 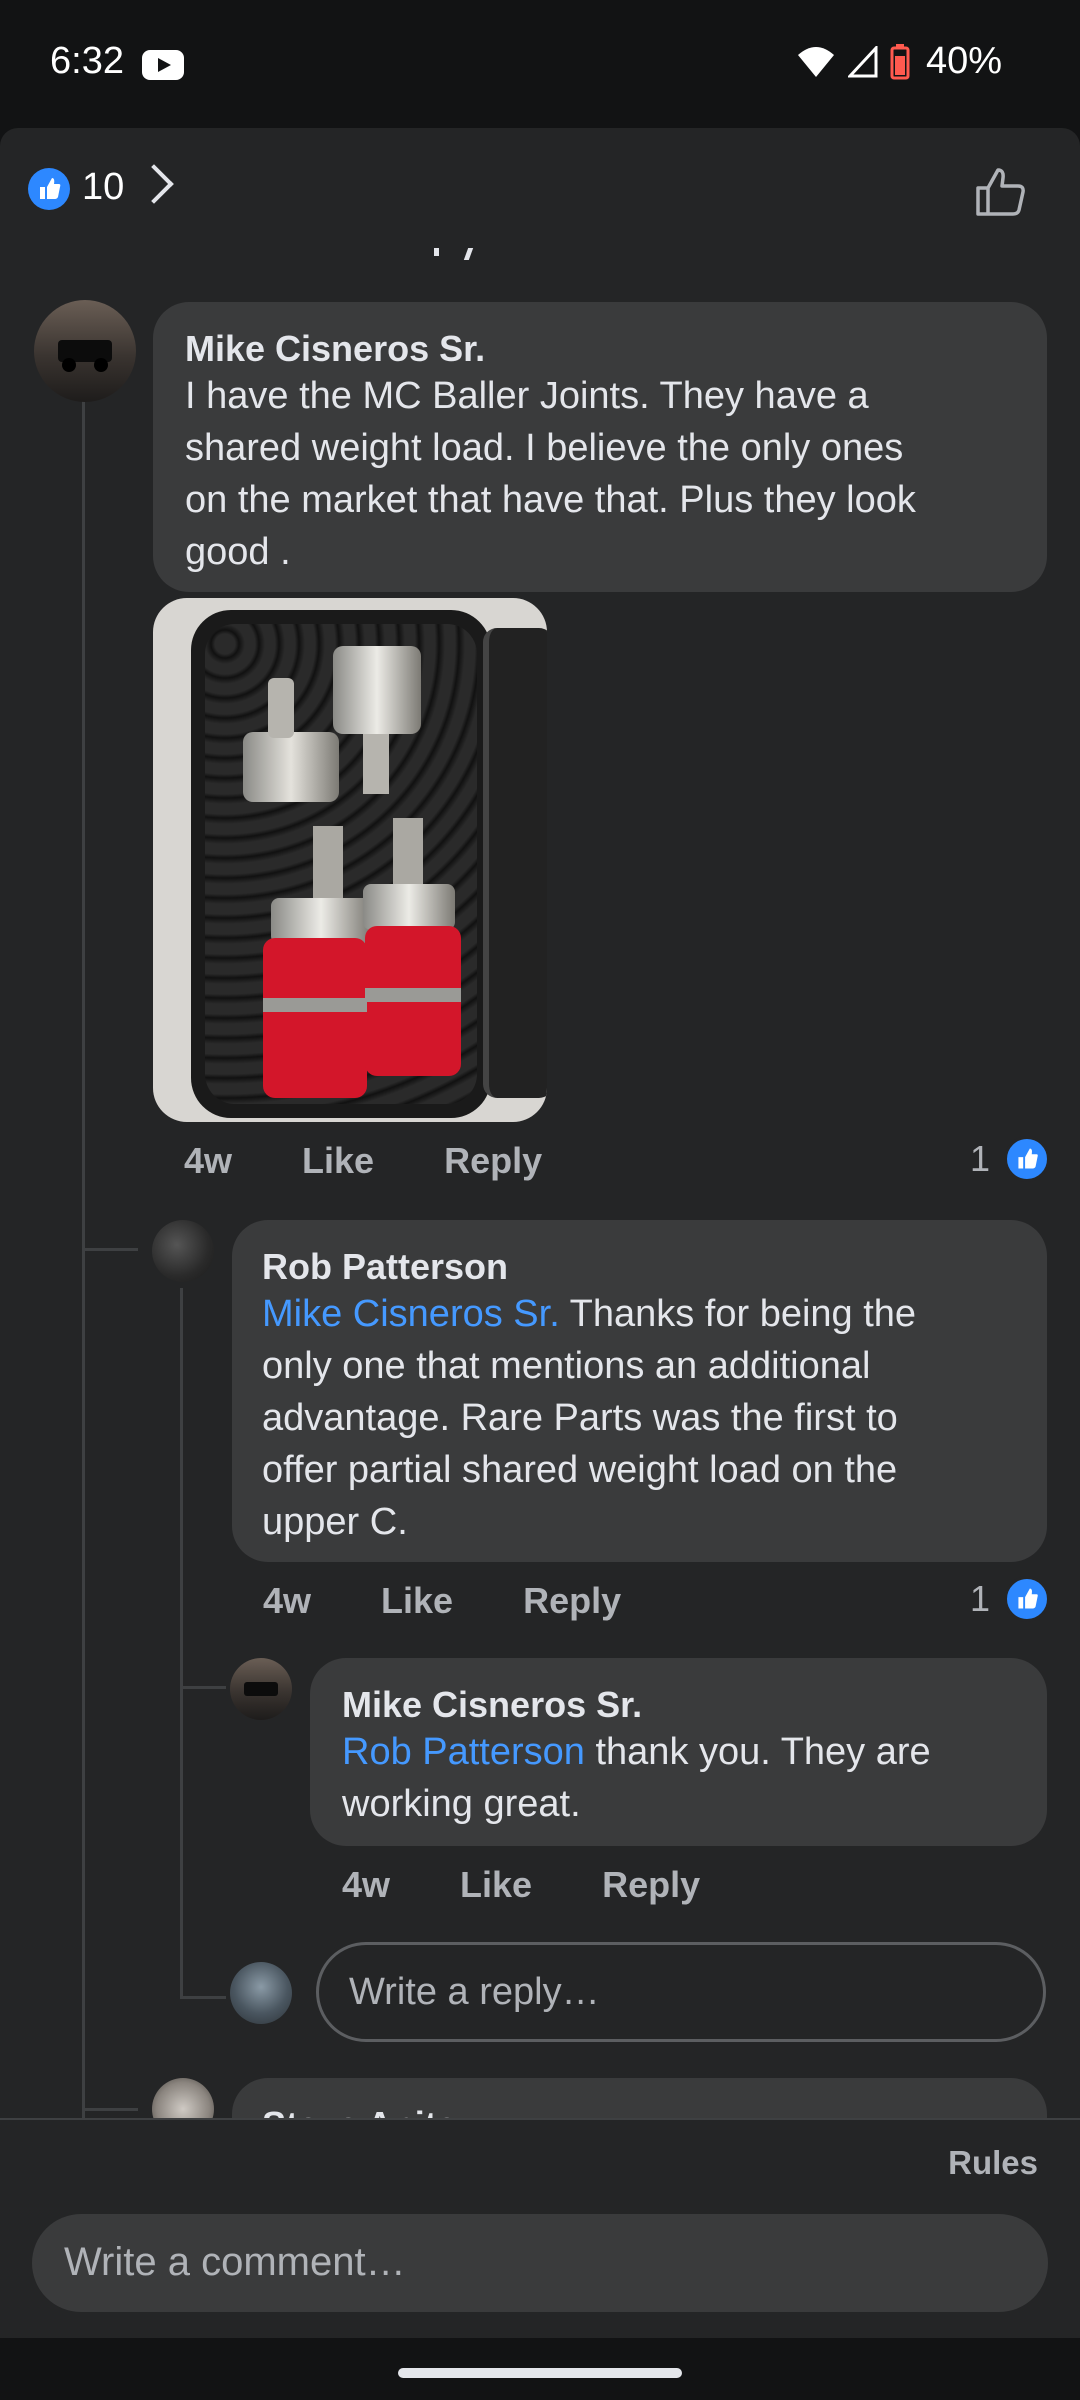 What do you see at coordinates (540, 64) in the screenshot?
I see `status-bar: 6:32 40%` at bounding box center [540, 64].